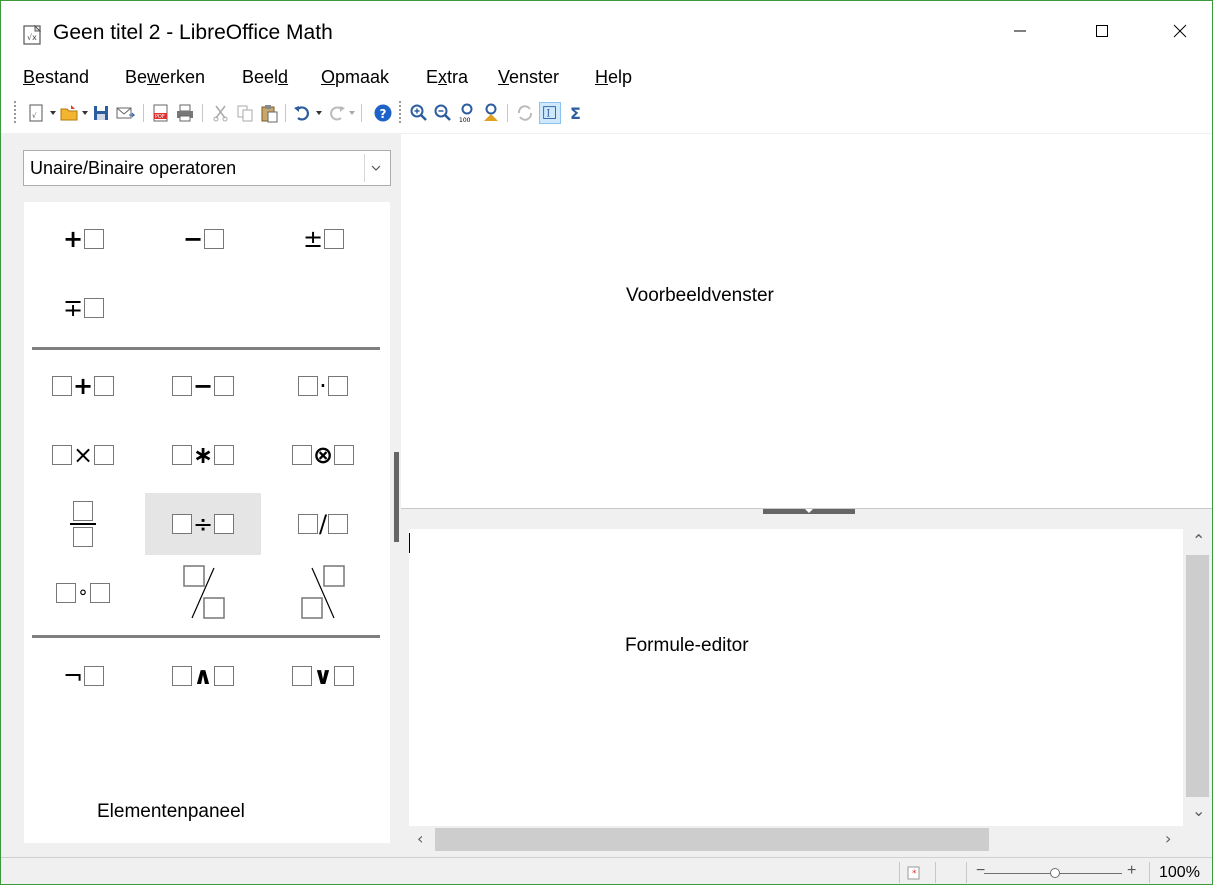  I want to click on svg-text: √x, so click(32, 37).